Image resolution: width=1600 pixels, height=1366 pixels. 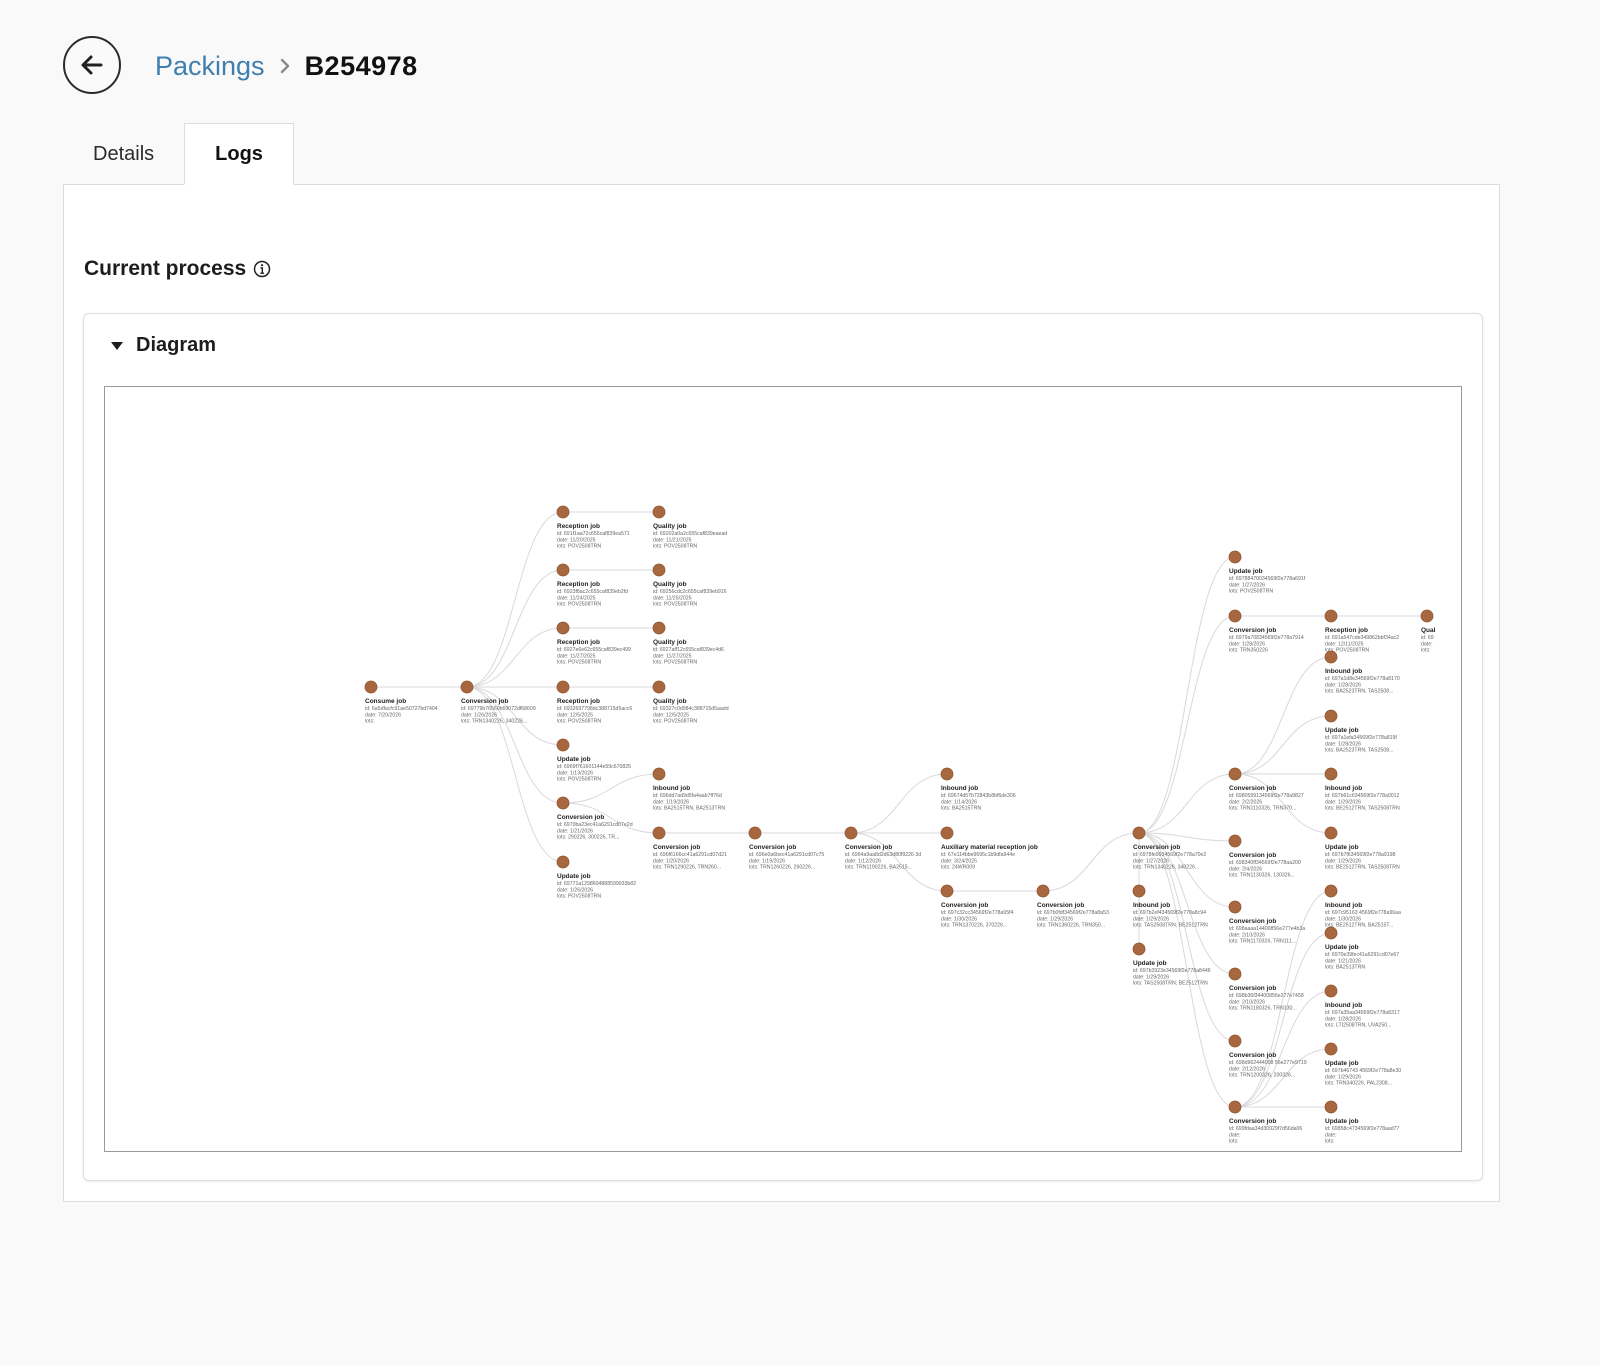 I want to click on tab-logs: Logs, so click(x=239, y=154).